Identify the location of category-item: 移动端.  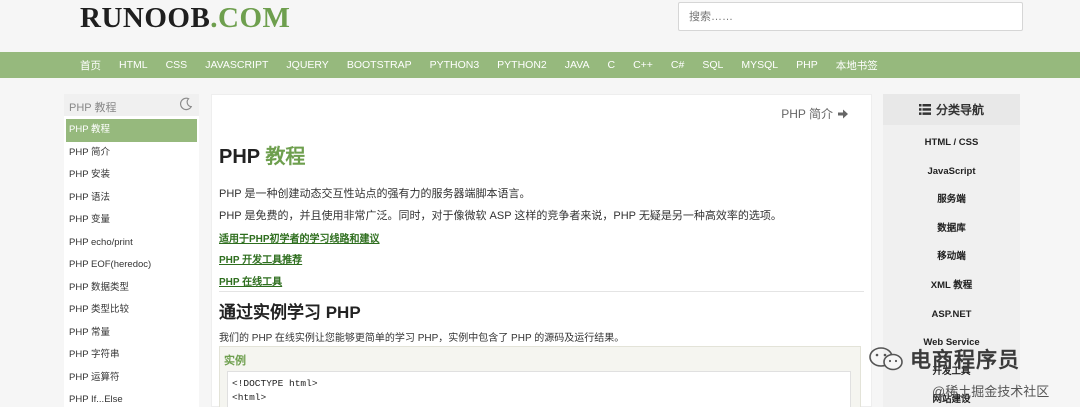
(951, 257).